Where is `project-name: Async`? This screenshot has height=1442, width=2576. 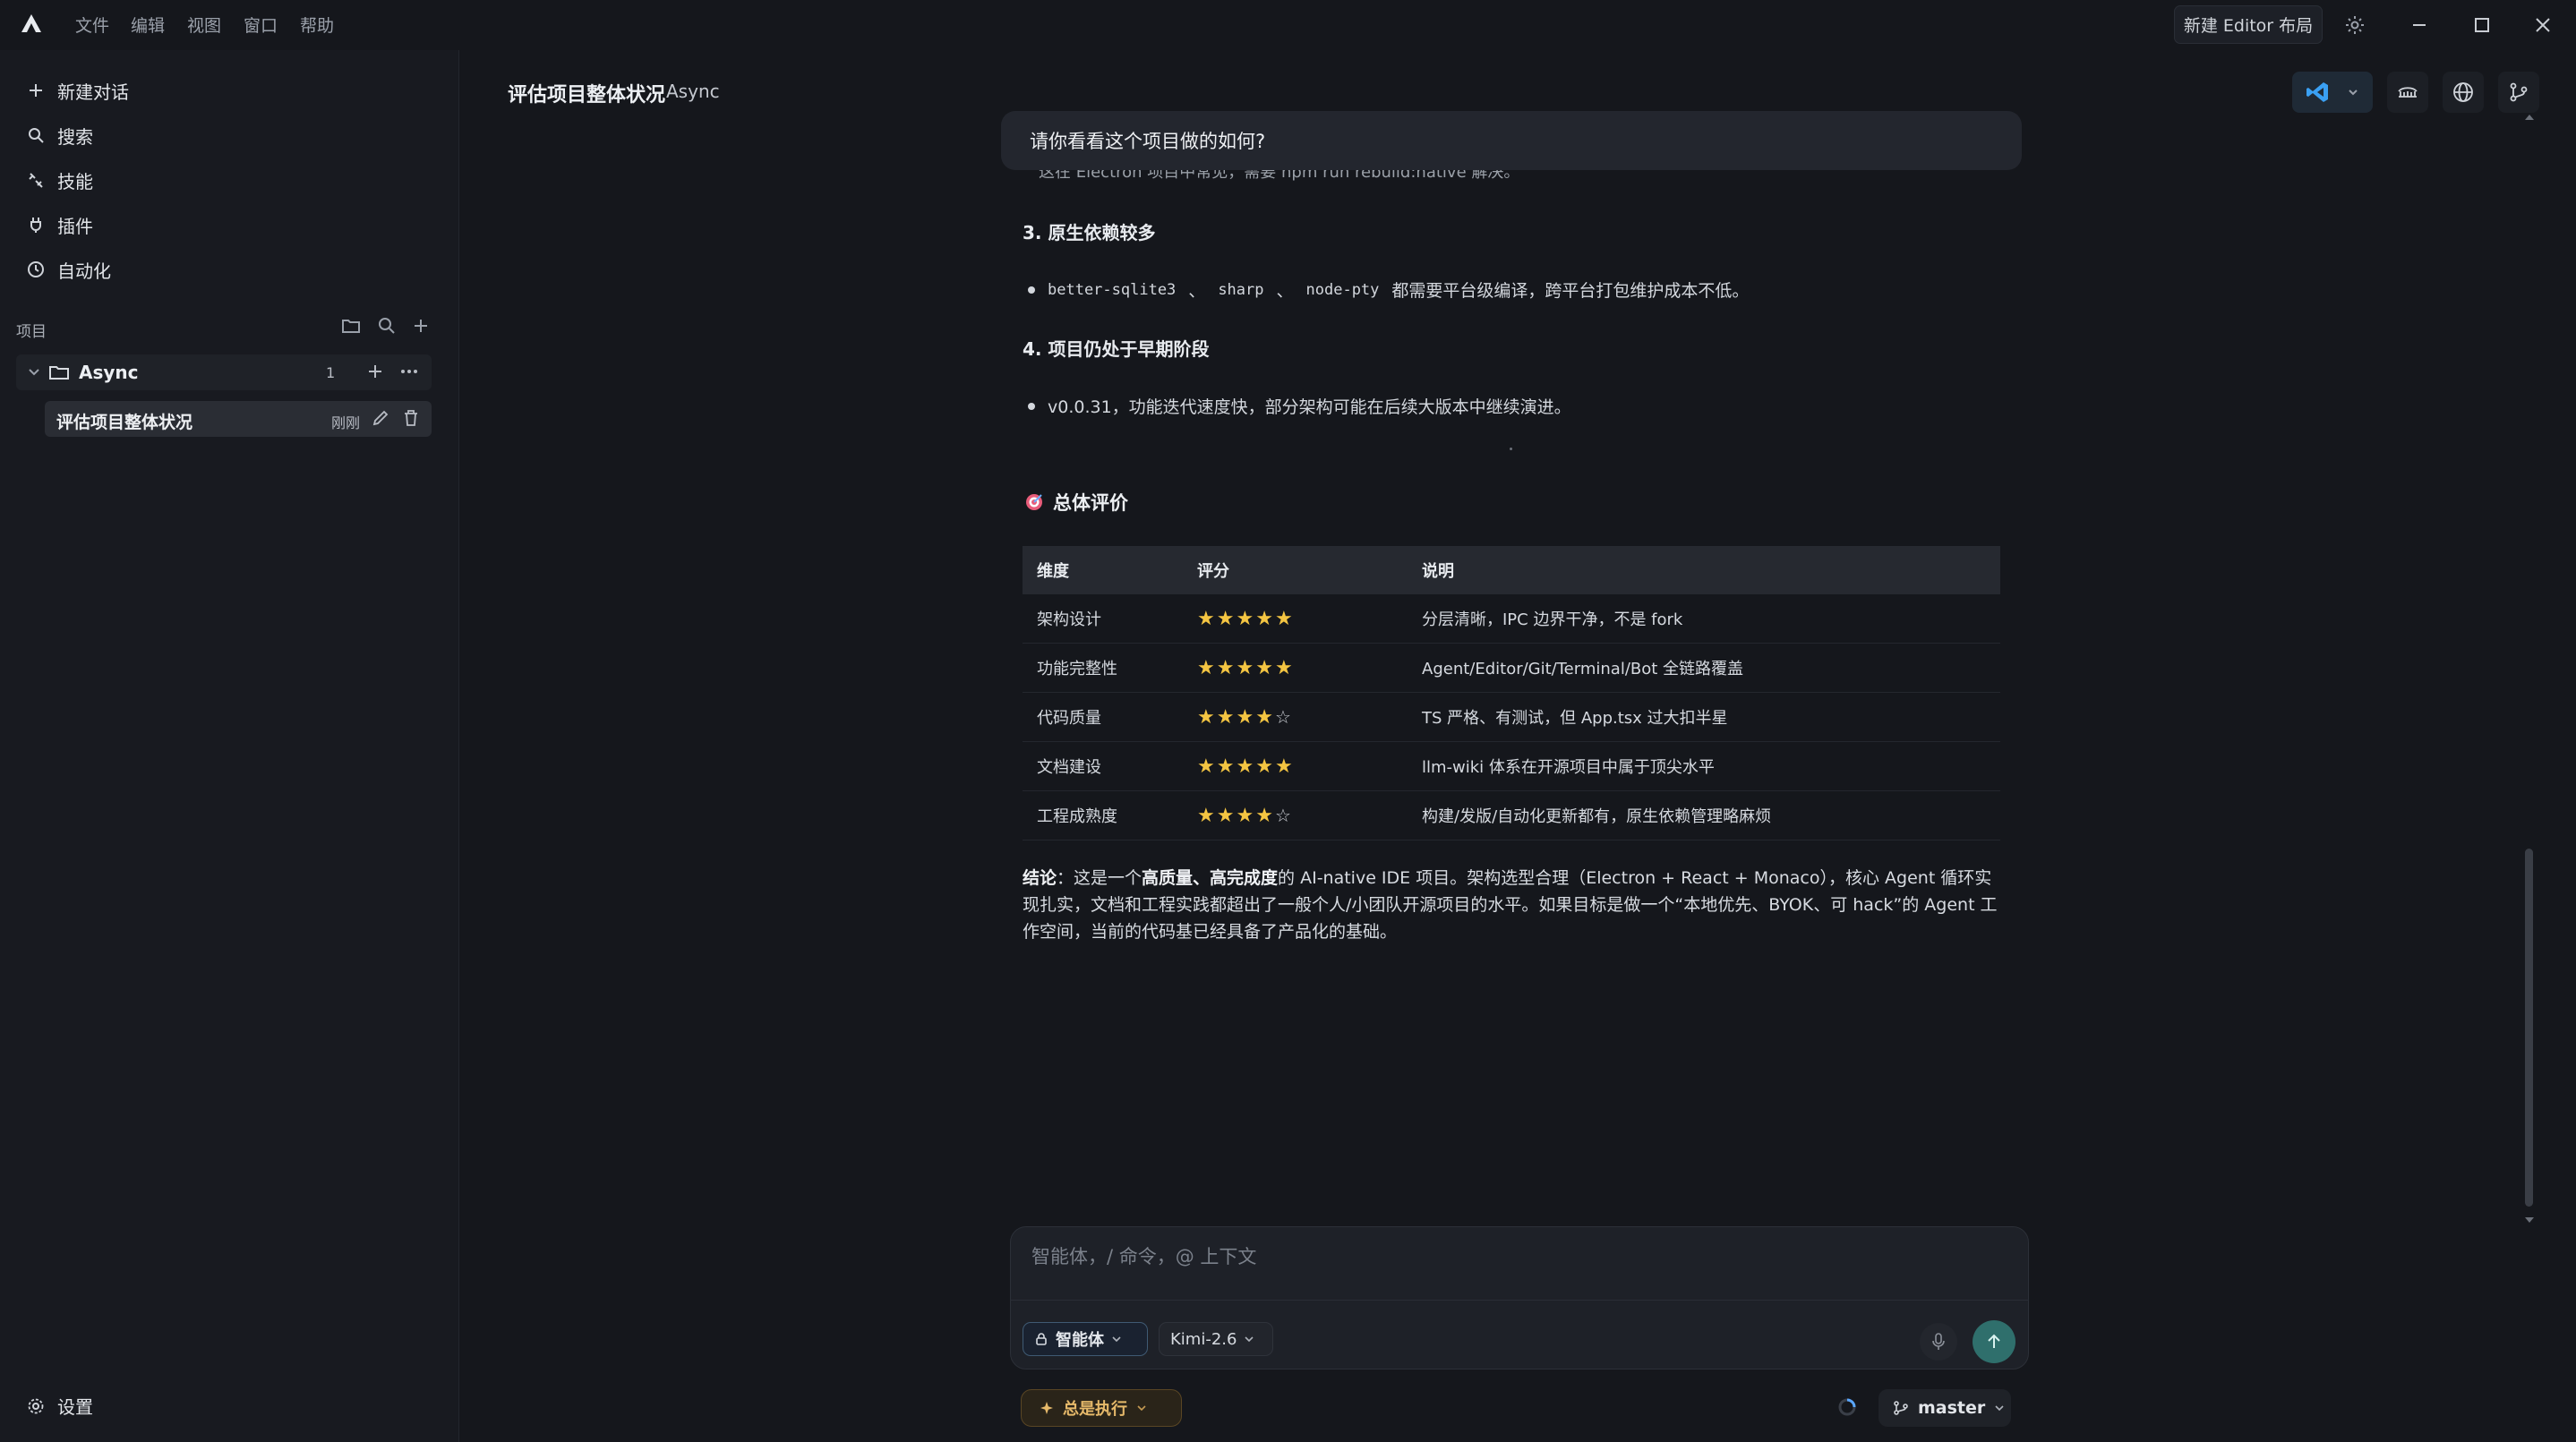
project-name: Async is located at coordinates (109, 372).